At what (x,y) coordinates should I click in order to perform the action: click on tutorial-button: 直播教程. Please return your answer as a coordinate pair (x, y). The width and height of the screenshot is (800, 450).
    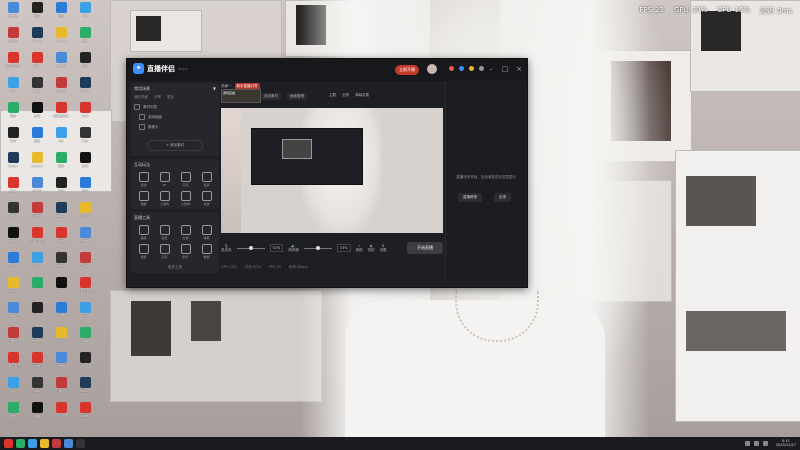
    Looking at the image, I should click on (470, 197).